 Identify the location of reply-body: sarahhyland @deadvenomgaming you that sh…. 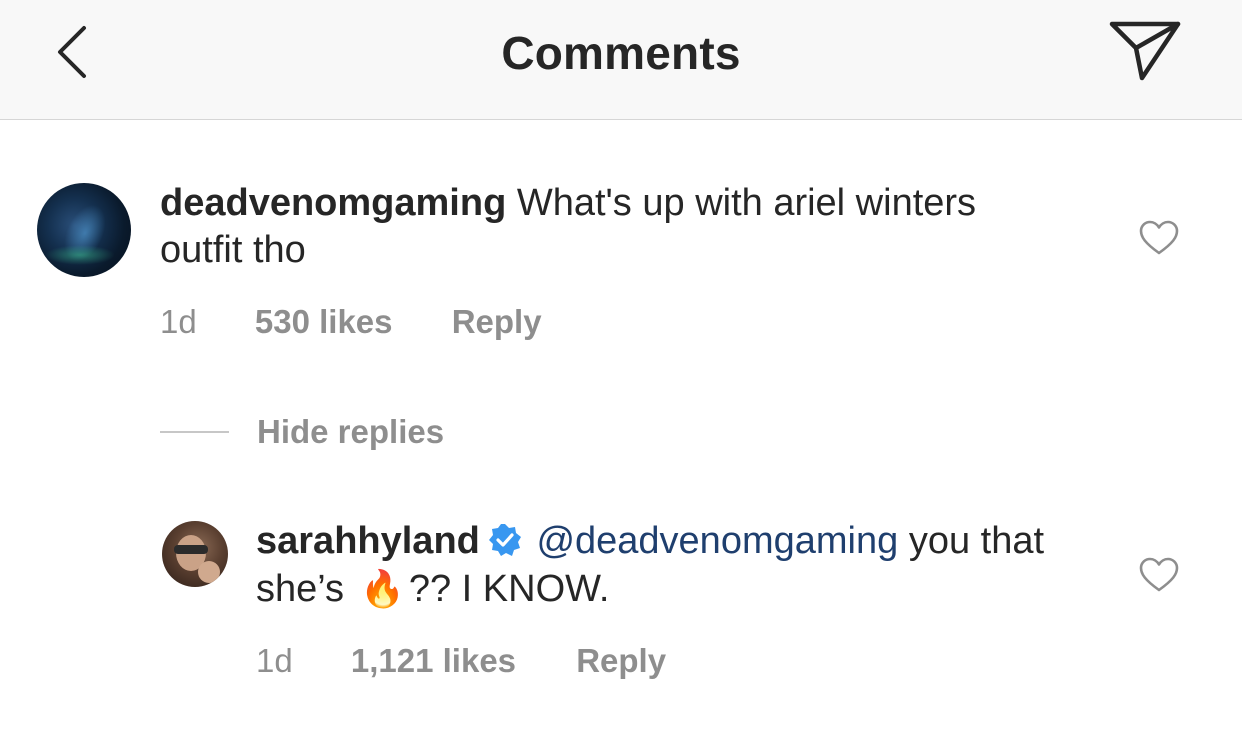
(696, 565).